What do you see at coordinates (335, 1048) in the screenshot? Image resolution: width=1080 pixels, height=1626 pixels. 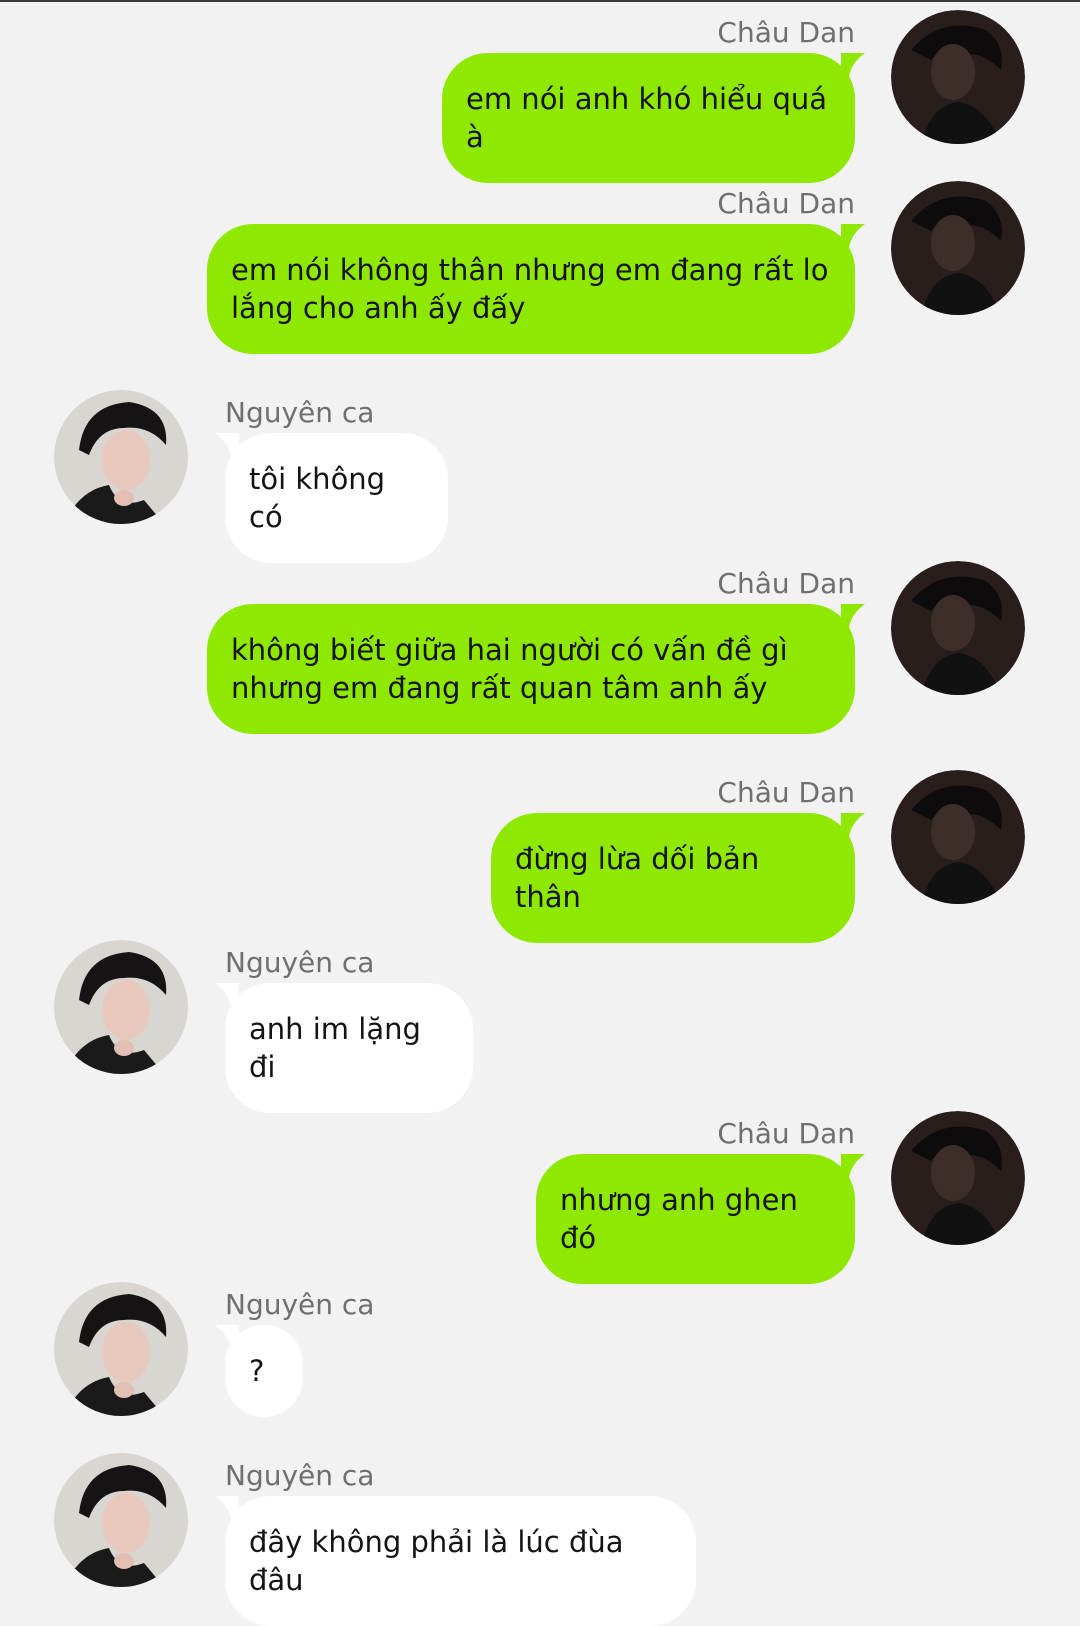 I see `message-text: anh im lặng đi` at bounding box center [335, 1048].